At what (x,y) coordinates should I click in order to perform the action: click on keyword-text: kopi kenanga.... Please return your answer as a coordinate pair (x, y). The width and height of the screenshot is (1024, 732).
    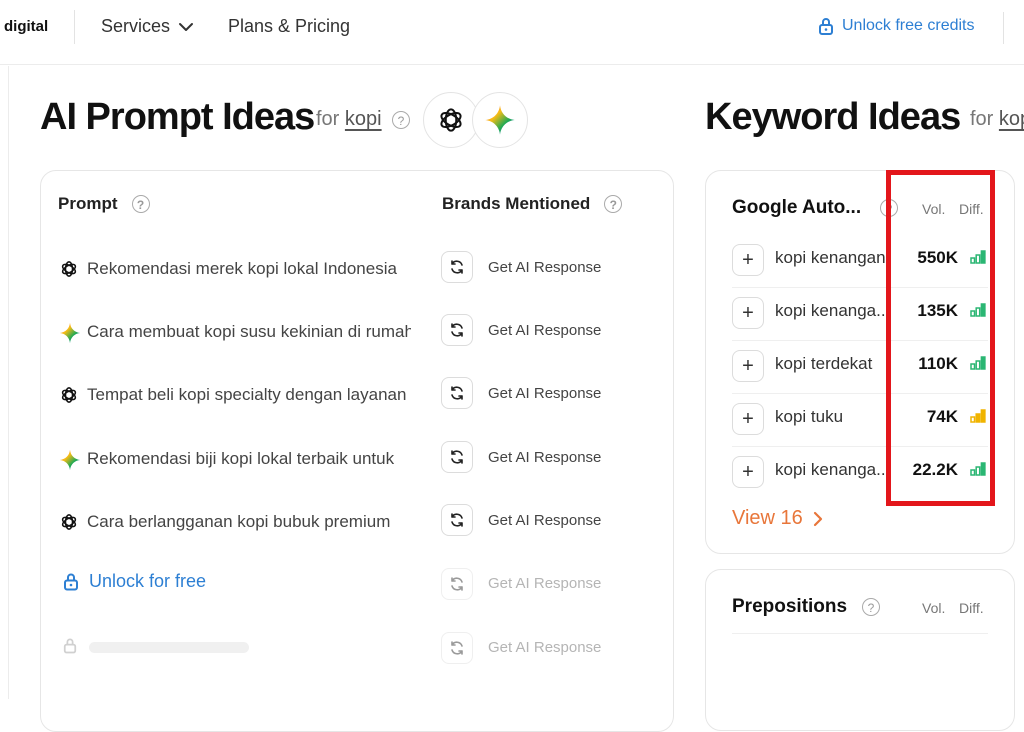
    Looking at the image, I should click on (831, 469).